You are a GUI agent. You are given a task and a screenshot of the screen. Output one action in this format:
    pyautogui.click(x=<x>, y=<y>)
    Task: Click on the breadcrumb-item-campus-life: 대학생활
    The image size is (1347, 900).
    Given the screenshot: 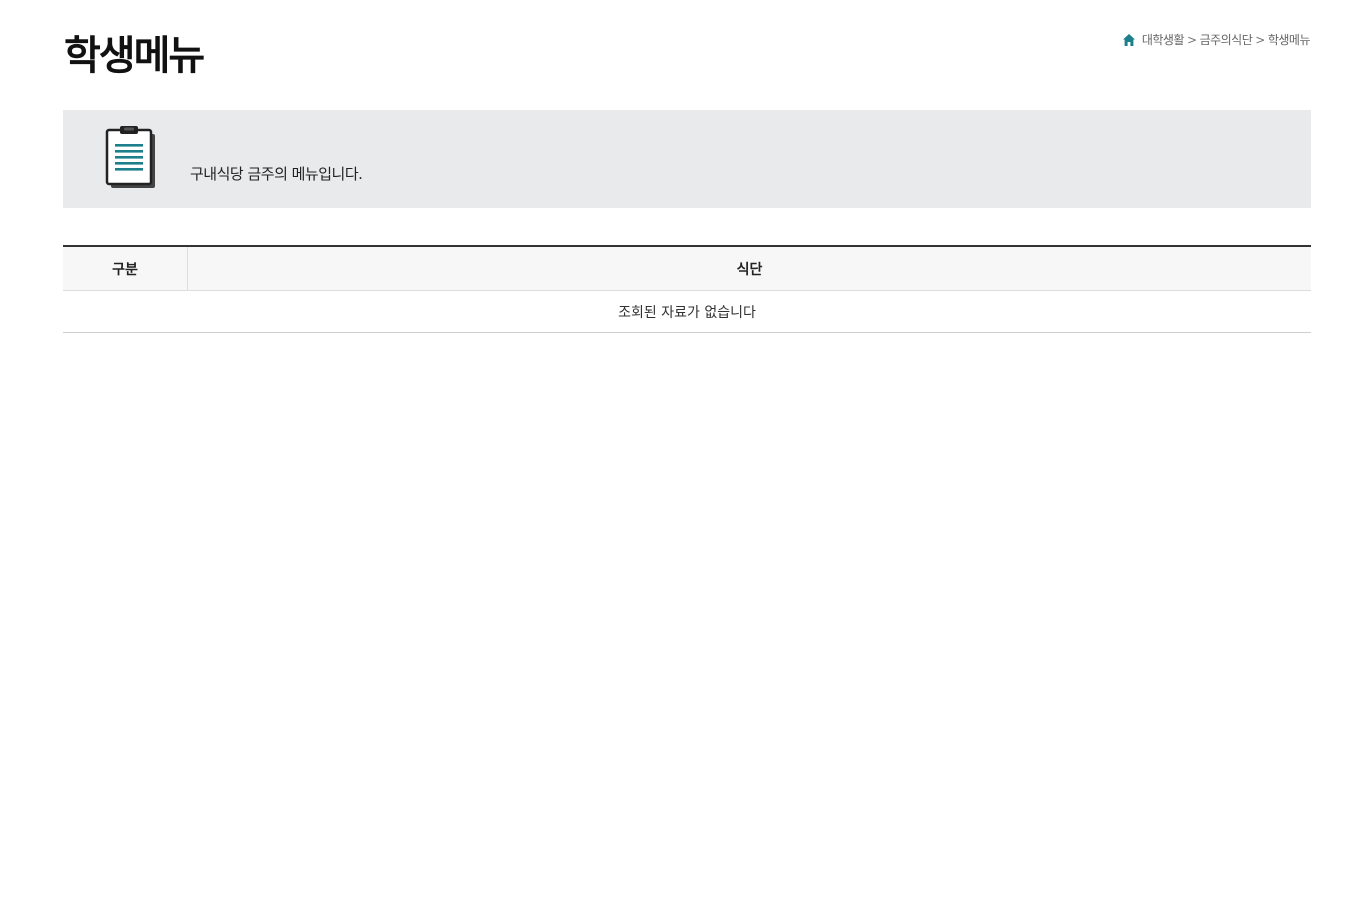 What is the action you would take?
    pyautogui.click(x=1163, y=39)
    